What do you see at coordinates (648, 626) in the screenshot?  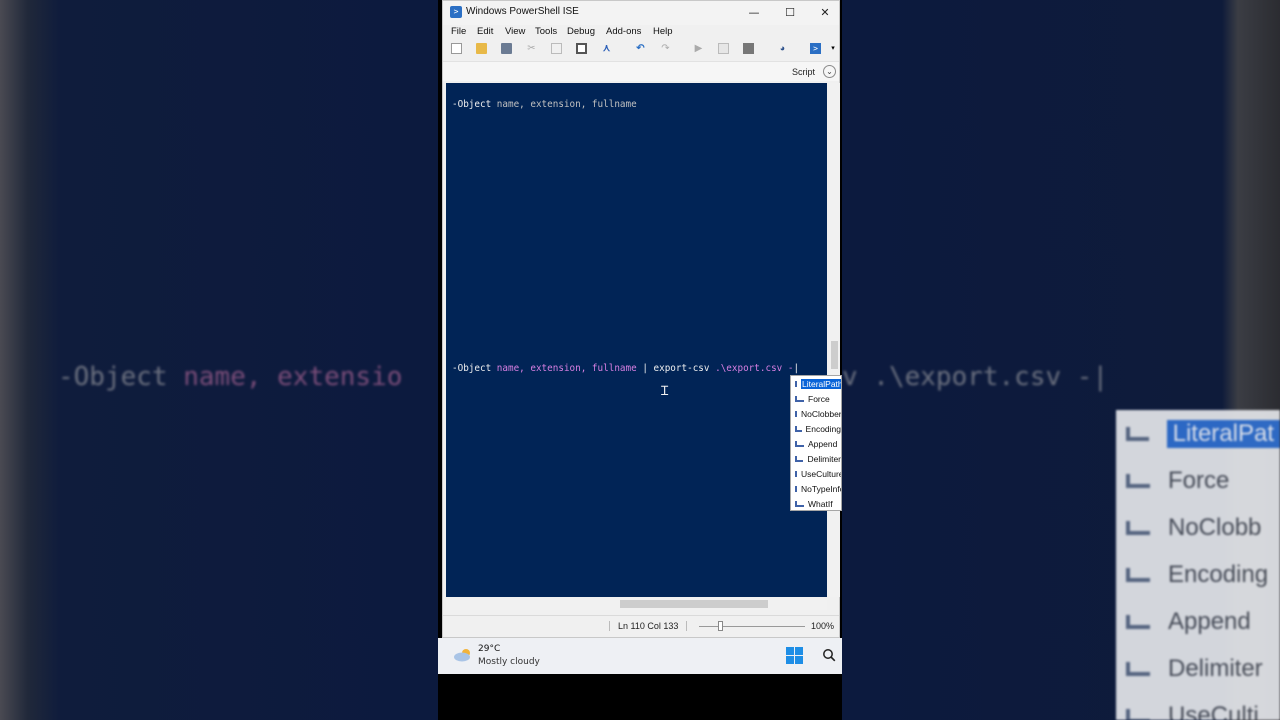 I see `line-column-indicator: Ln 110 Col 133` at bounding box center [648, 626].